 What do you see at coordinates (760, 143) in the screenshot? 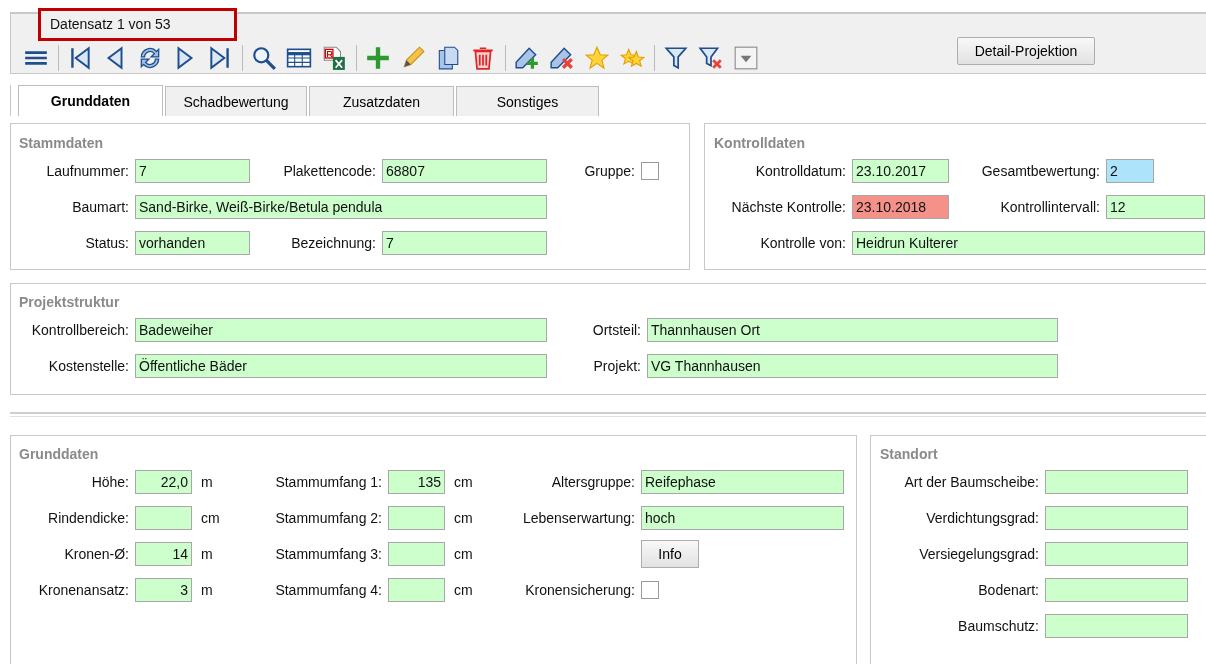
I see `section-title: Kontrolldaten` at bounding box center [760, 143].